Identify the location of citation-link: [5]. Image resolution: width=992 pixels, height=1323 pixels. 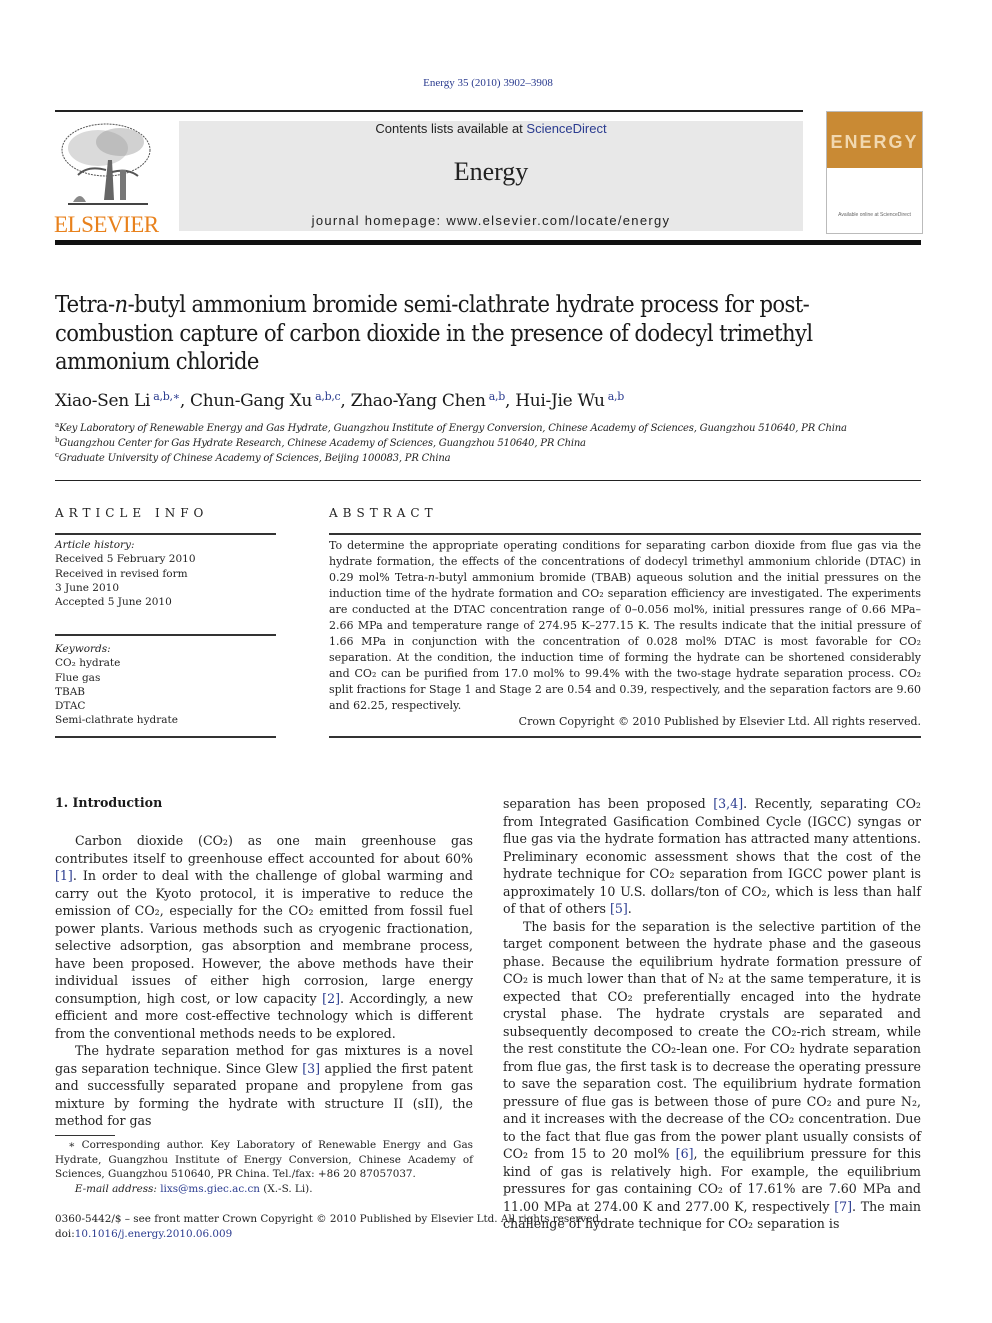
(619, 908).